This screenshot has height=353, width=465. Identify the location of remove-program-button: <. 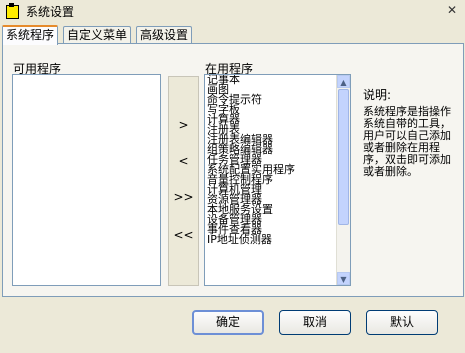
(183, 161).